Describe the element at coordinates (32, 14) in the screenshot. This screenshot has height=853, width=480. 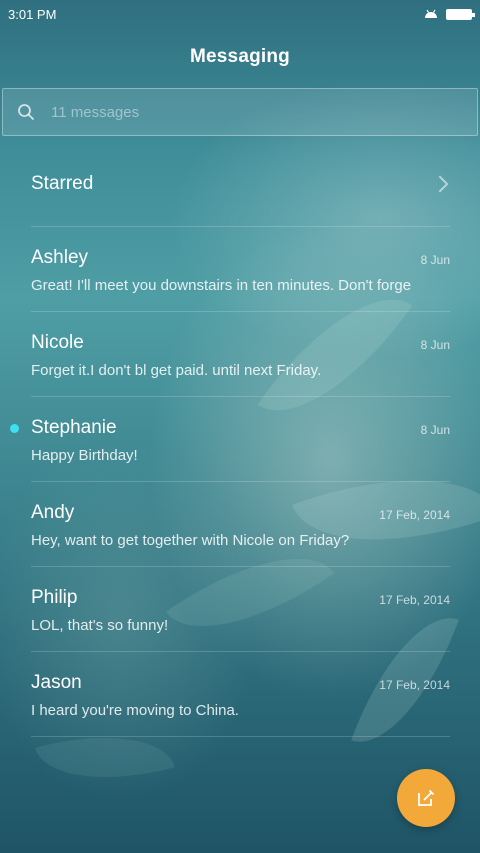
I see `status-time: 3:01 PM` at that location.